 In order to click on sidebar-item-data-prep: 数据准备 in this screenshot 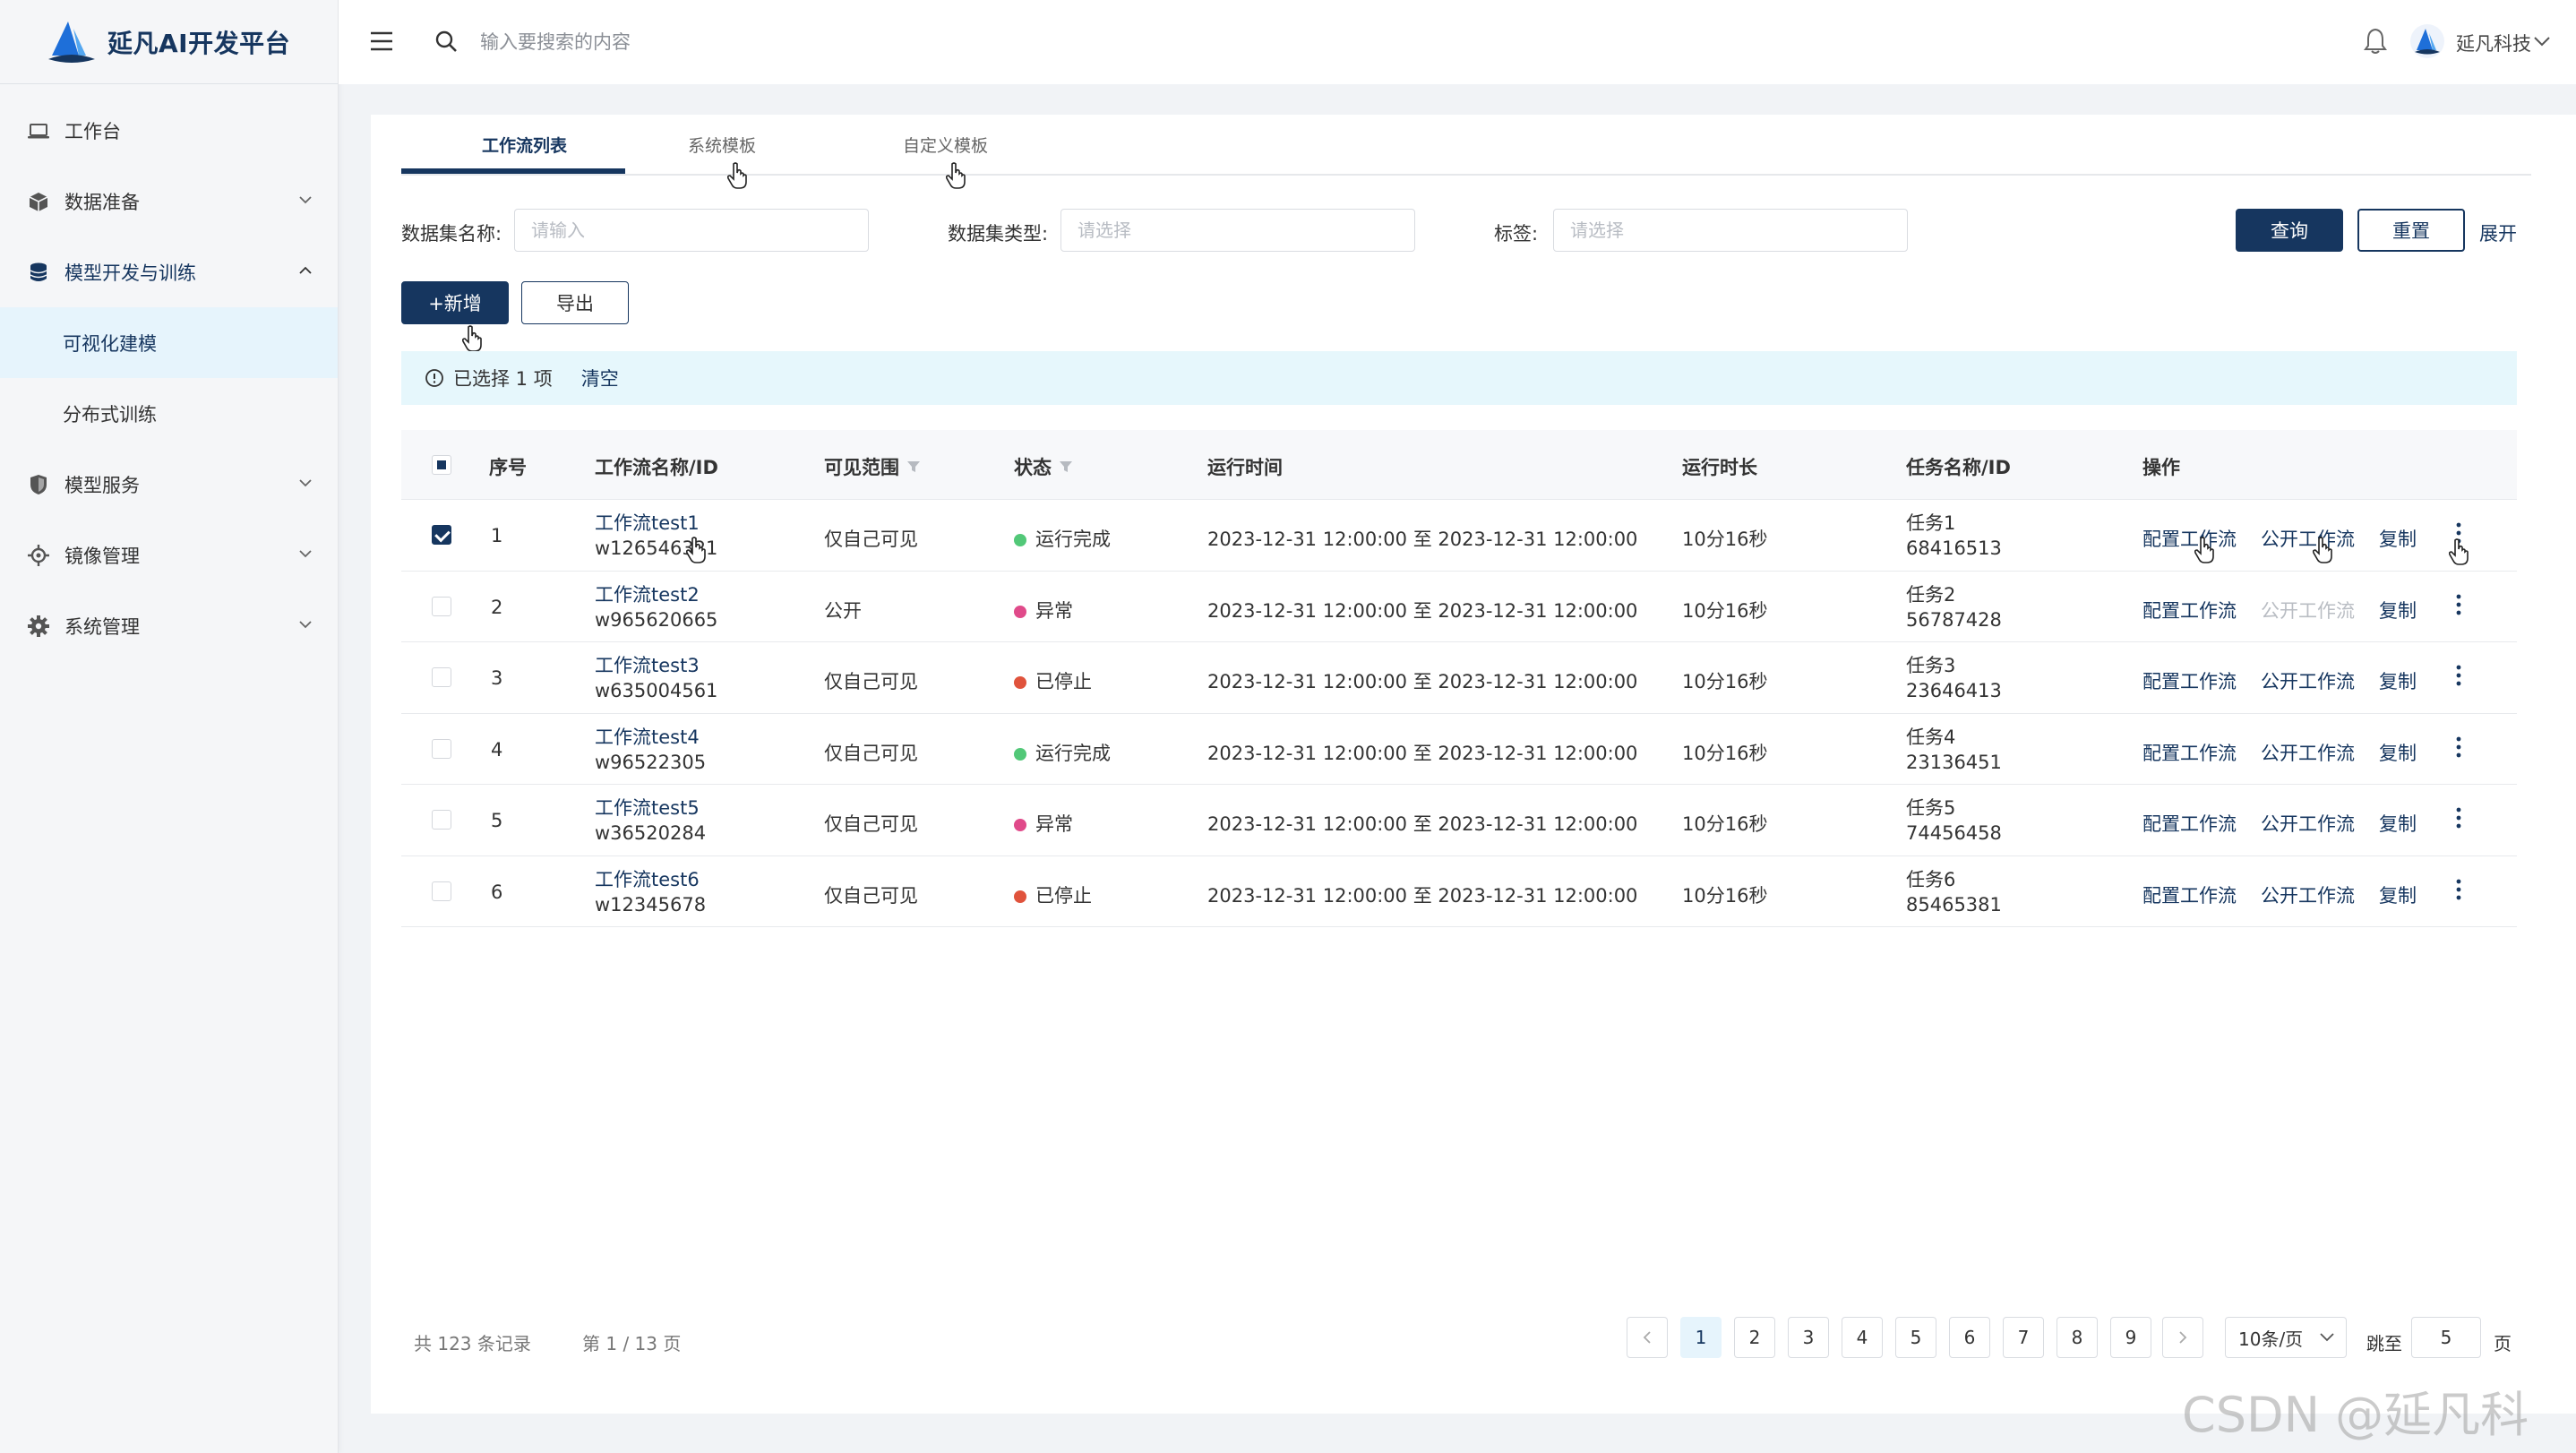, I will do `click(169, 201)`.